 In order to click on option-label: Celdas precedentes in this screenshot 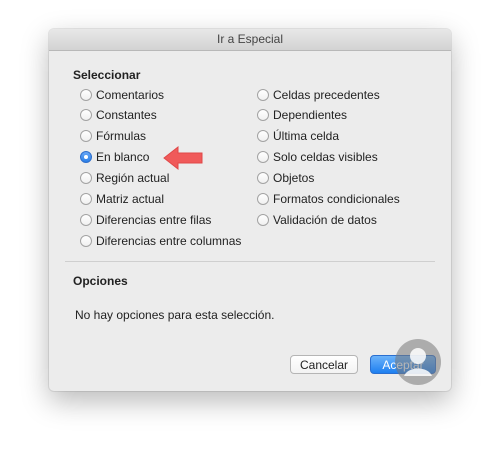, I will do `click(326, 95)`.